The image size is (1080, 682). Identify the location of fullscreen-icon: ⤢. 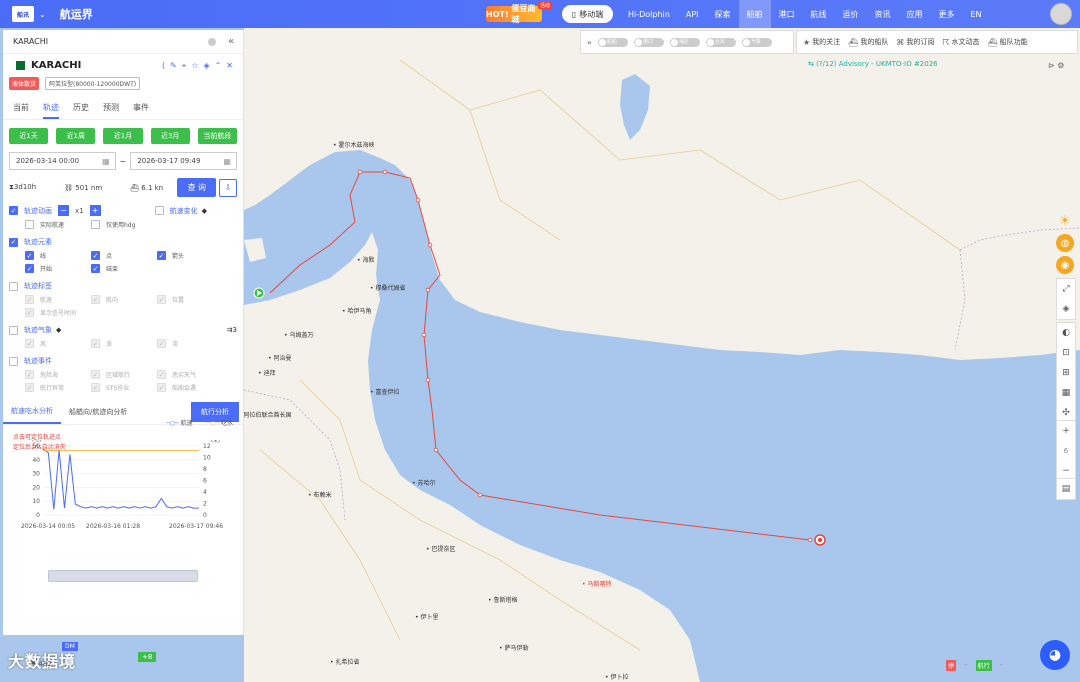
(1065, 289).